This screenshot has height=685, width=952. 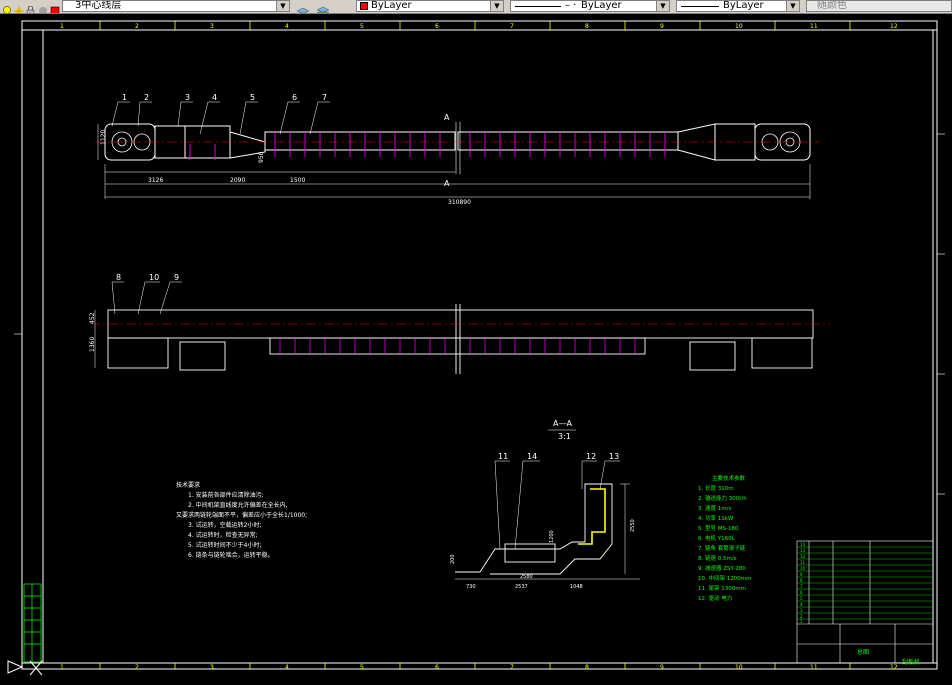 What do you see at coordinates (865, 603) in the screenshot?
I see `title-block: 14 13 12 11 10 9 8 7 6 5 4 3 2 1 总图 刮板机` at bounding box center [865, 603].